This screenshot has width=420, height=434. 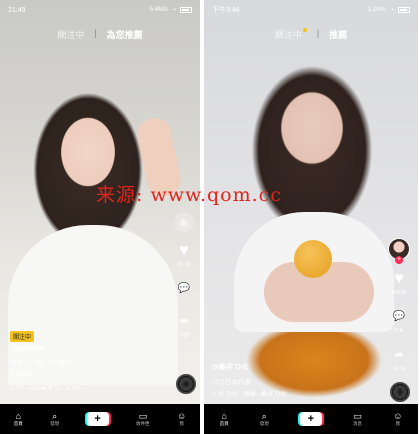 I want to click on video-description: バカ日本代表, so click(x=231, y=382).